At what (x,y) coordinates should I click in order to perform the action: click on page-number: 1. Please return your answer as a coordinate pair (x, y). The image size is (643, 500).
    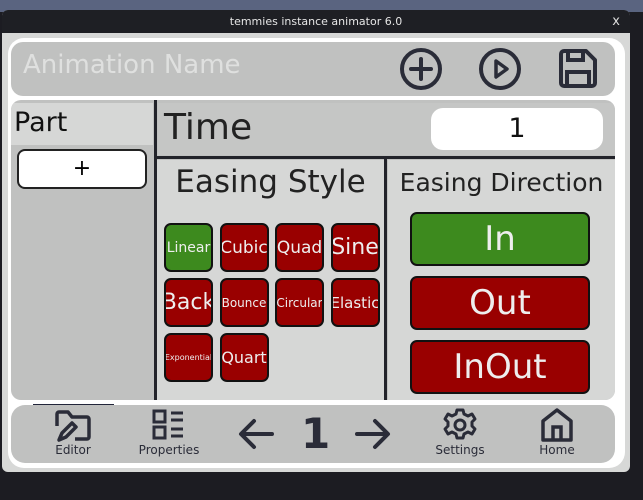
    Looking at the image, I should click on (316, 433).